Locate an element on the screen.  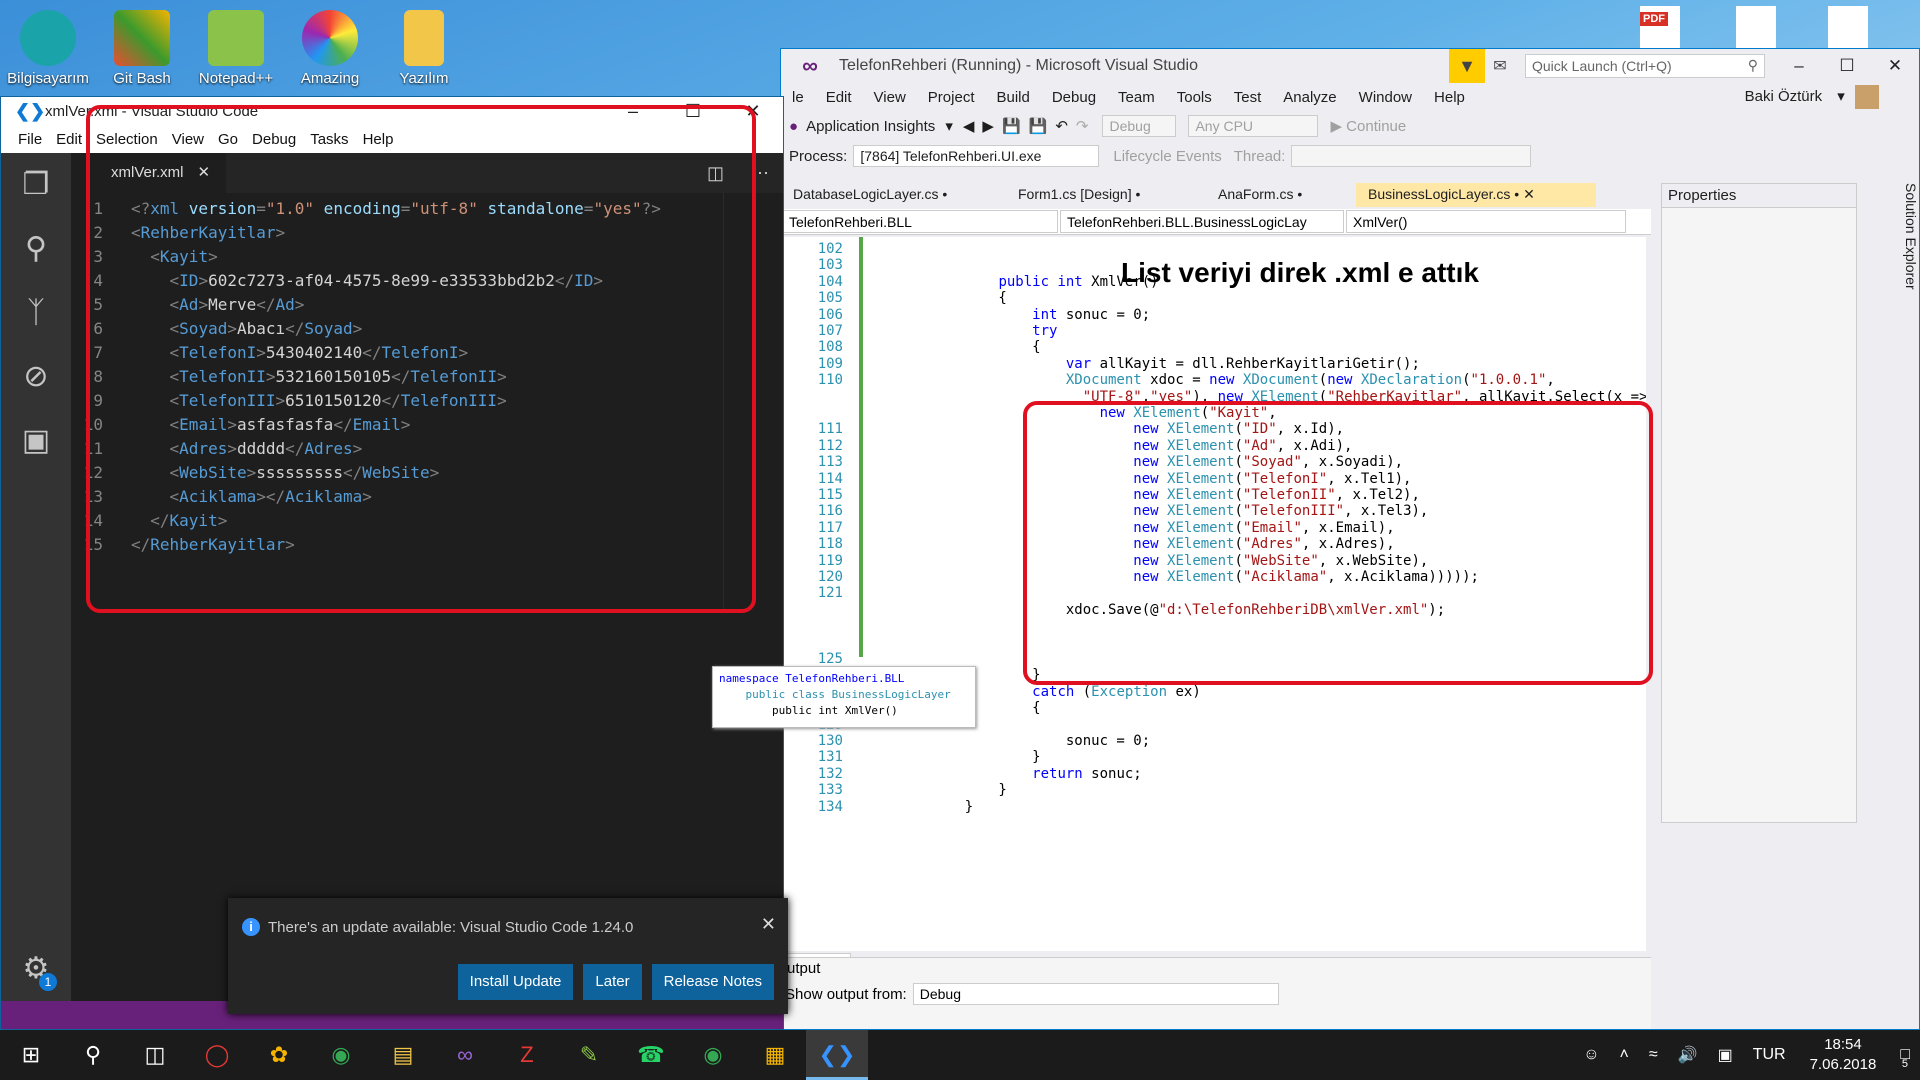
quick-launch-input: Quick Launch (Ctrl+Q) ⚲ is located at coordinates (1645, 66).